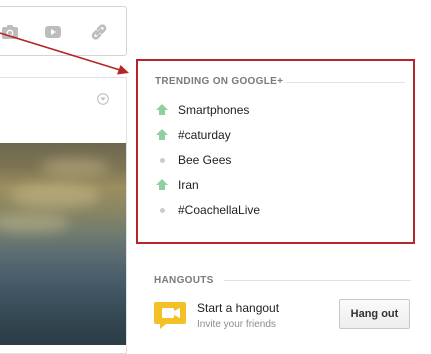 Image resolution: width=431 pixels, height=354 pixels. What do you see at coordinates (184, 280) in the screenshot?
I see `hangouts-title: HANGOUTS` at bounding box center [184, 280].